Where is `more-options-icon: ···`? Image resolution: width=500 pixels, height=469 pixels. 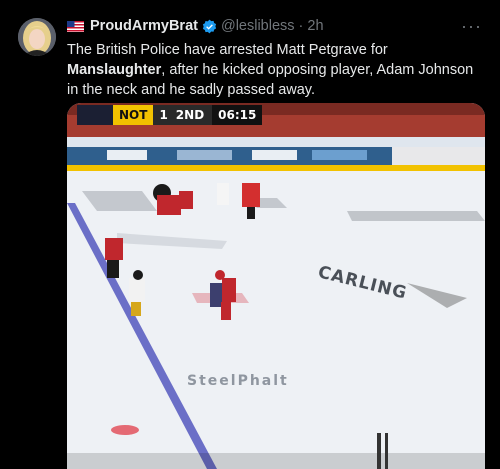 more-options-icon: ··· is located at coordinates (471, 26).